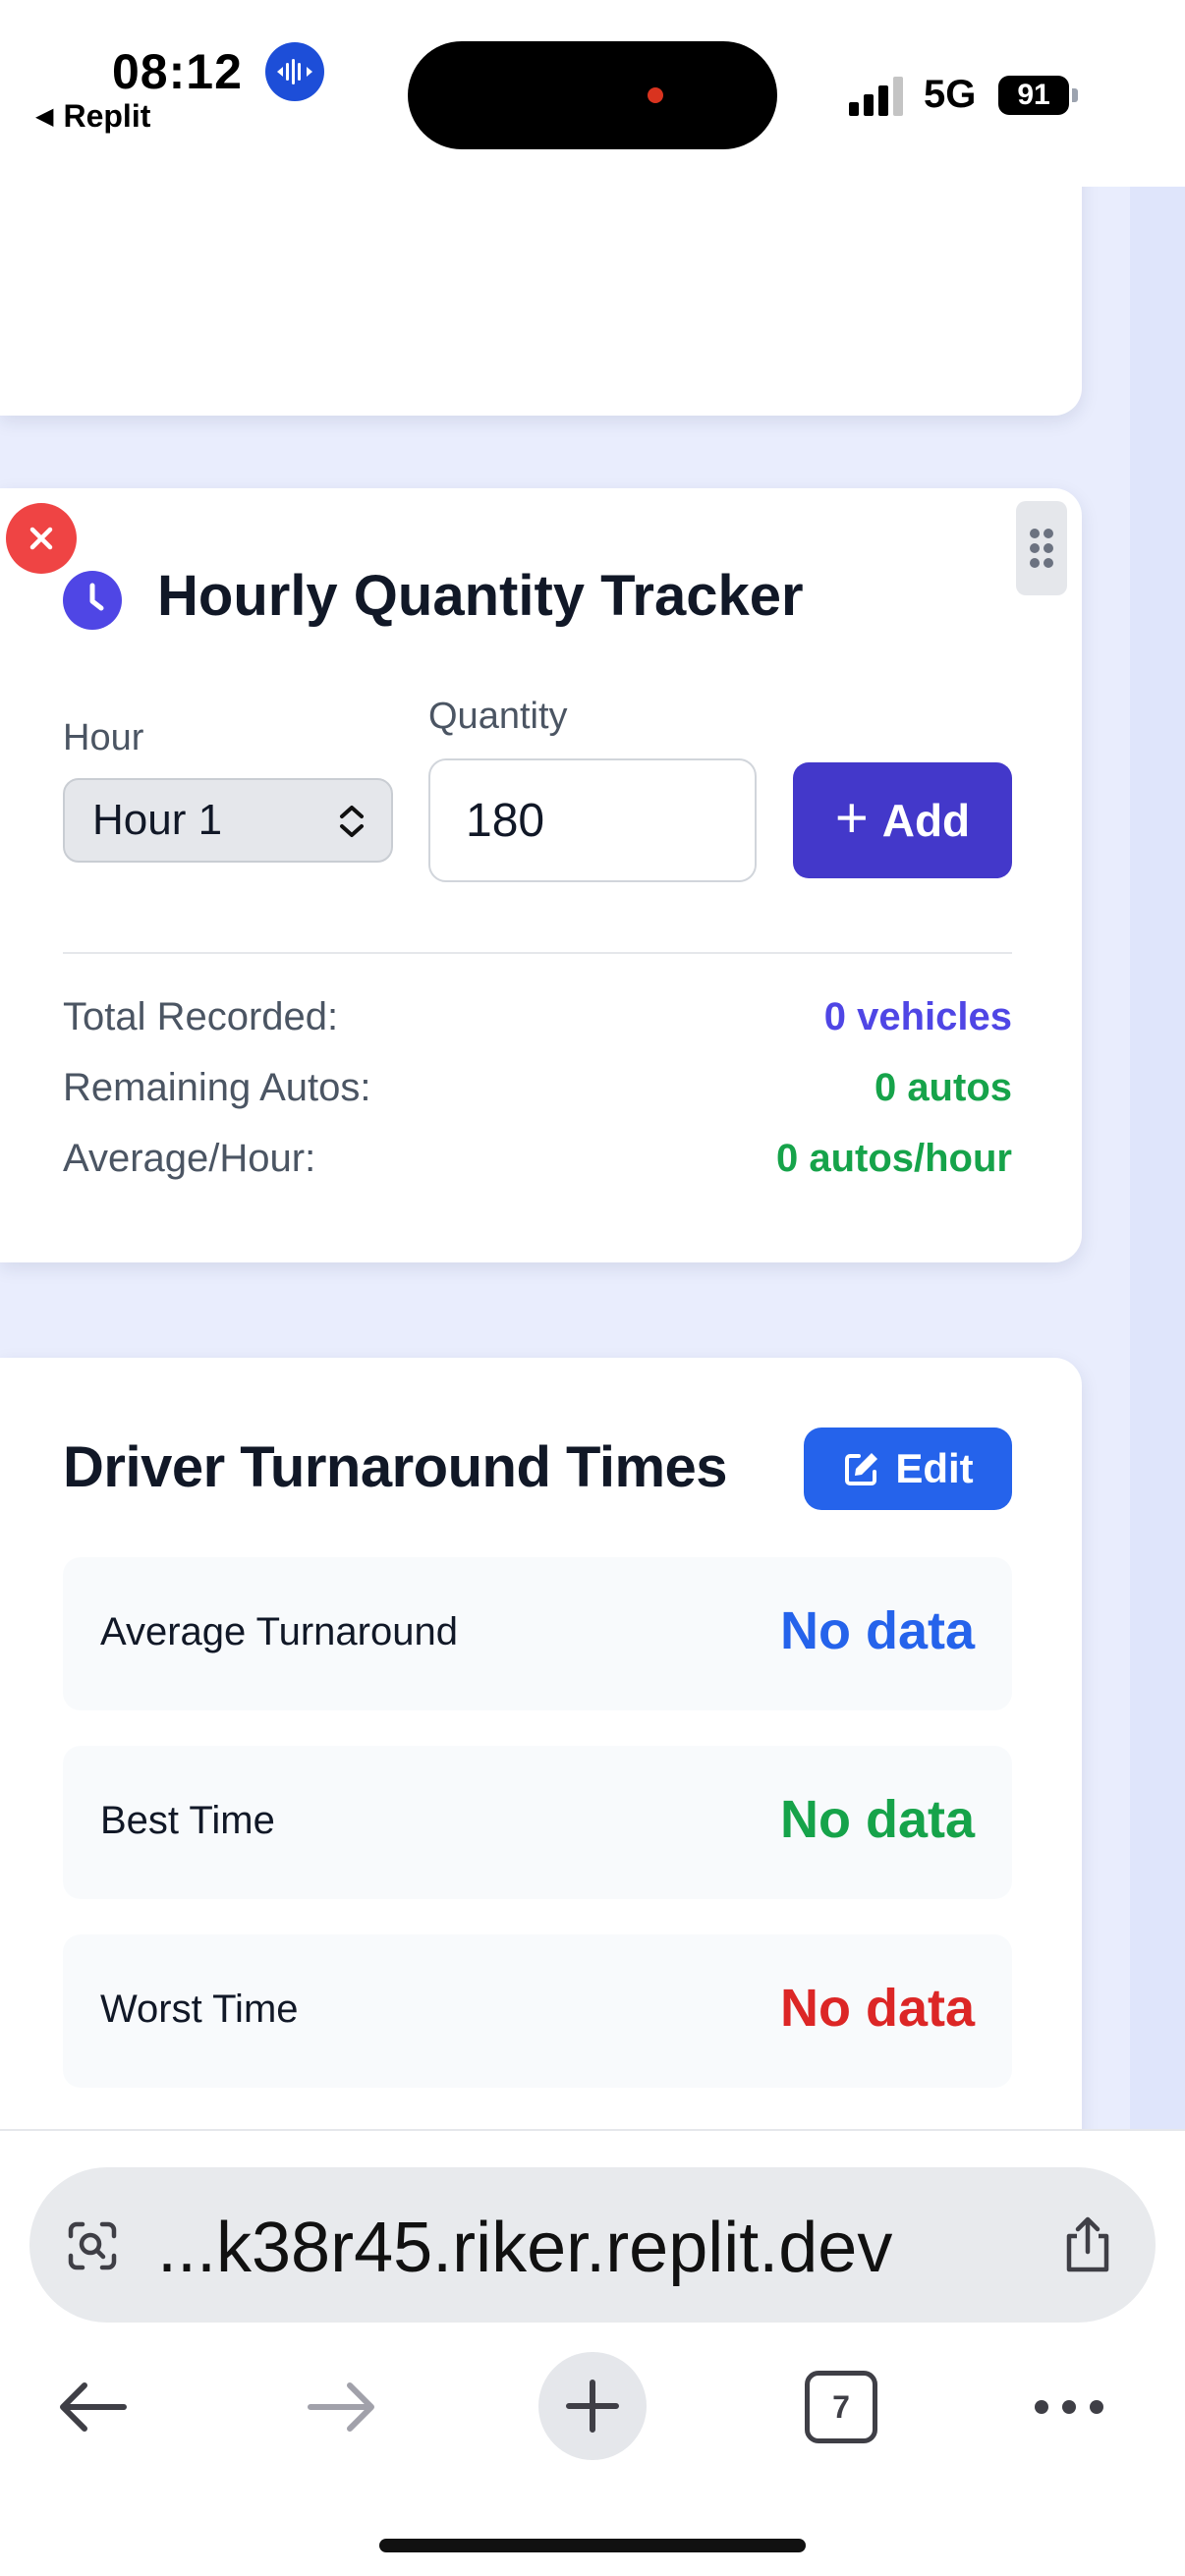 The height and width of the screenshot is (2576, 1185). I want to click on metric-label: Average Turnaround, so click(279, 1631).